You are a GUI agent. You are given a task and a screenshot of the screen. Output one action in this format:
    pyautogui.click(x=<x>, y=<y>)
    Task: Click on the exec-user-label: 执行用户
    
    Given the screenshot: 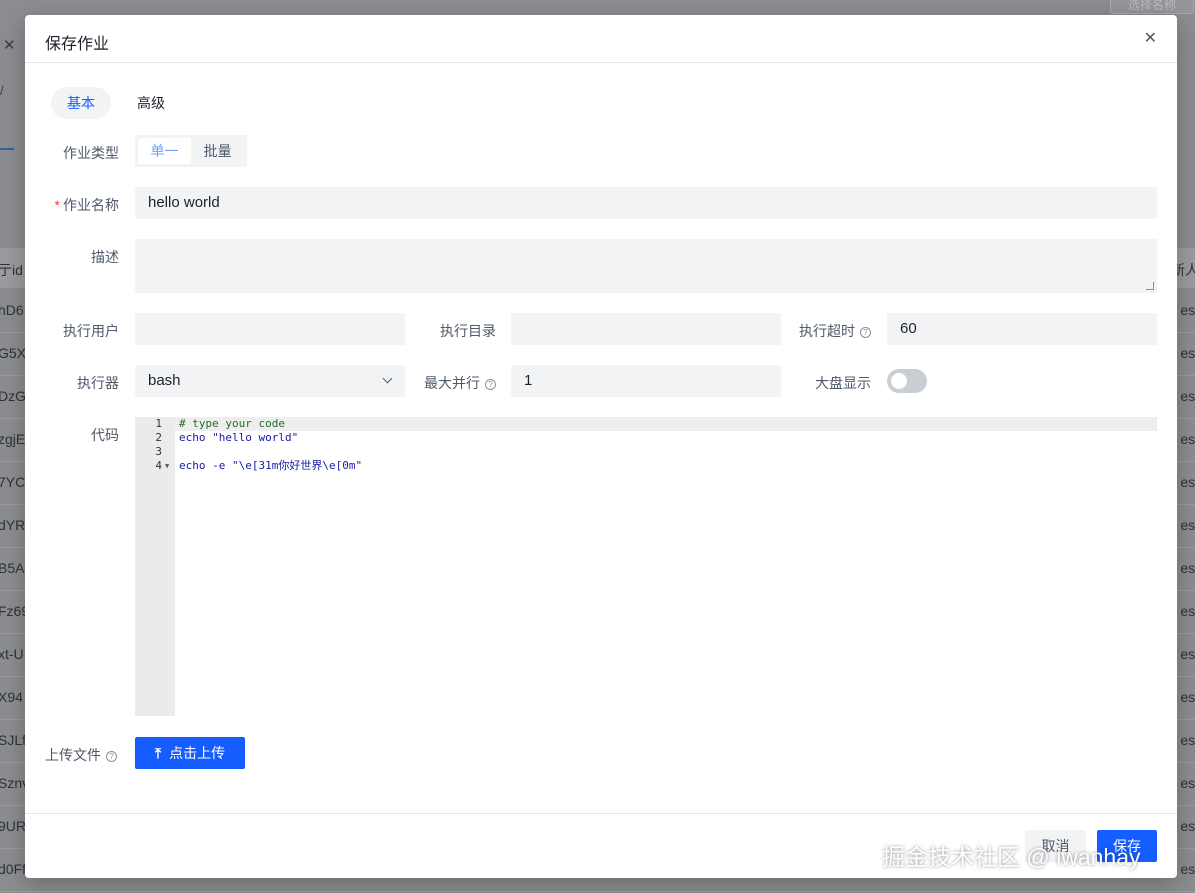 What is the action you would take?
    pyautogui.click(x=91, y=331)
    